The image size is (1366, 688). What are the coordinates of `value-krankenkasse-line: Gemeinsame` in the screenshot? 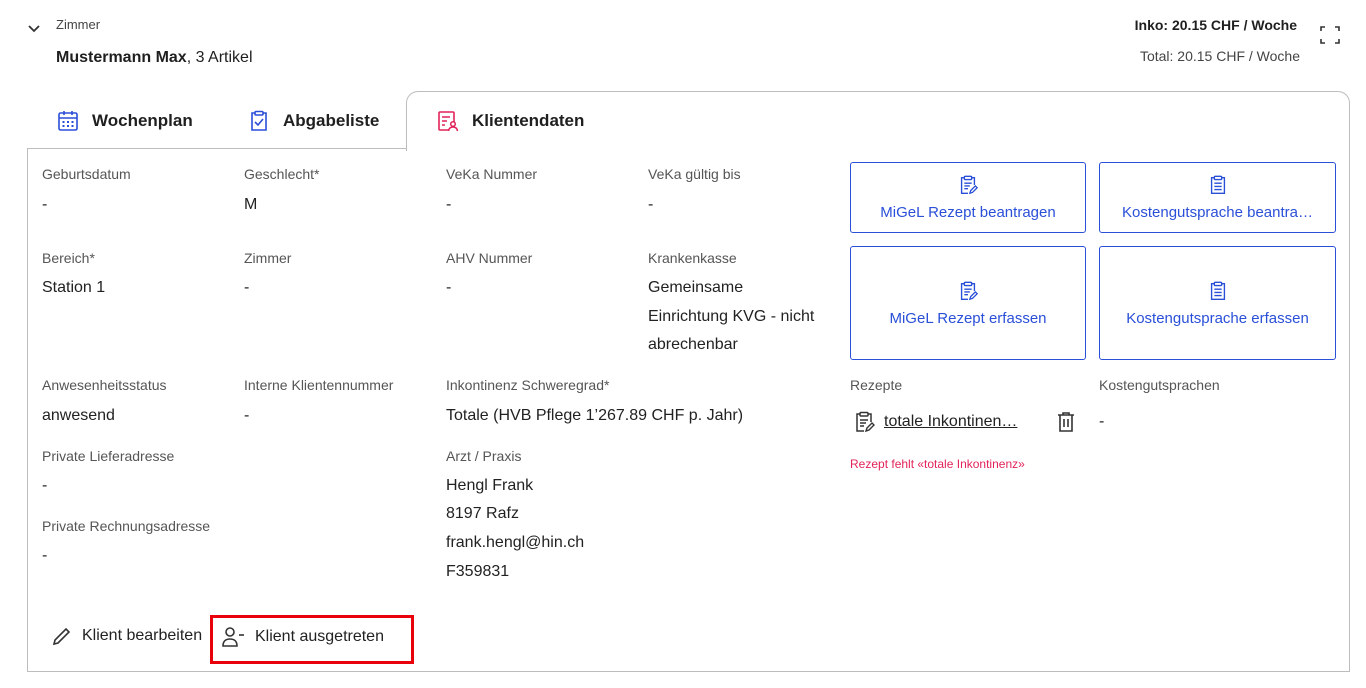 It's located at (696, 287).